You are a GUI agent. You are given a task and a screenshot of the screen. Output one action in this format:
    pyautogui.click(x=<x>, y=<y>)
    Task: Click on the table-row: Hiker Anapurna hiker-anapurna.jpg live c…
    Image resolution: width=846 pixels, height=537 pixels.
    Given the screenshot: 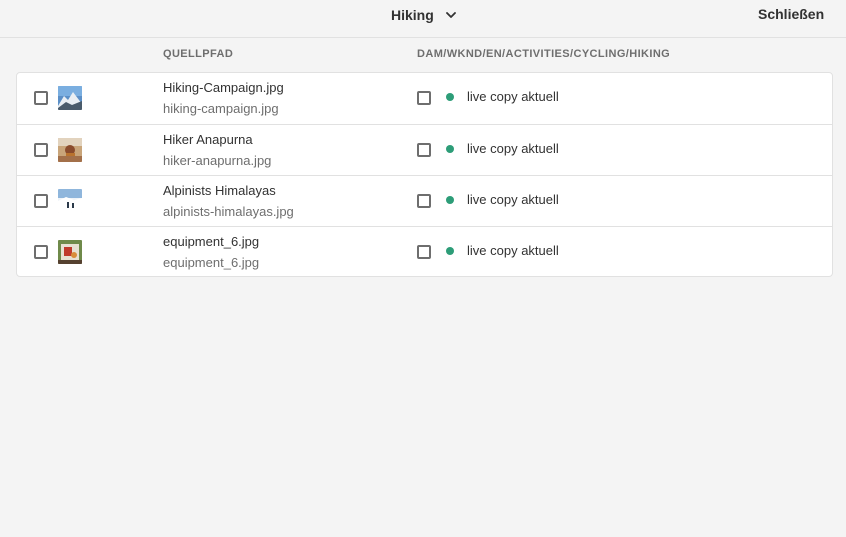 What is the action you would take?
    pyautogui.click(x=424, y=149)
    